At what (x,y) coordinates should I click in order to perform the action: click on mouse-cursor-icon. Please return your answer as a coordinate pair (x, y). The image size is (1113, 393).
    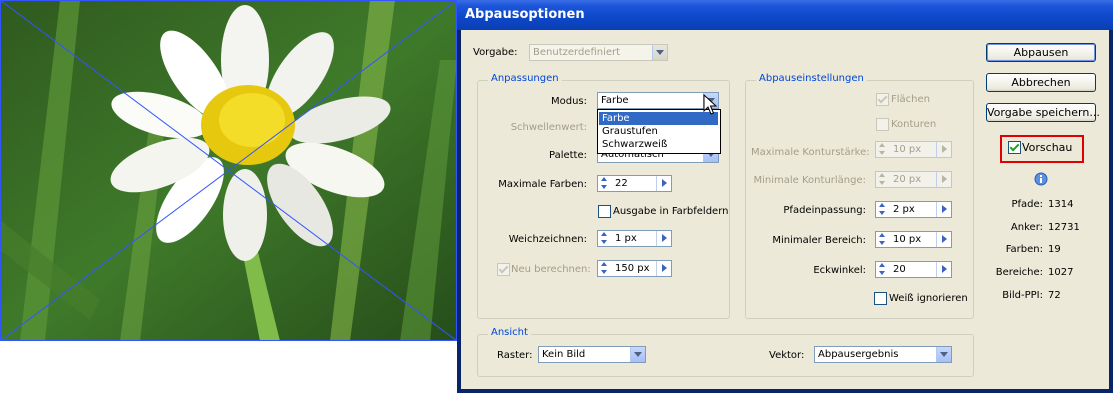
    Looking at the image, I should click on (710, 104).